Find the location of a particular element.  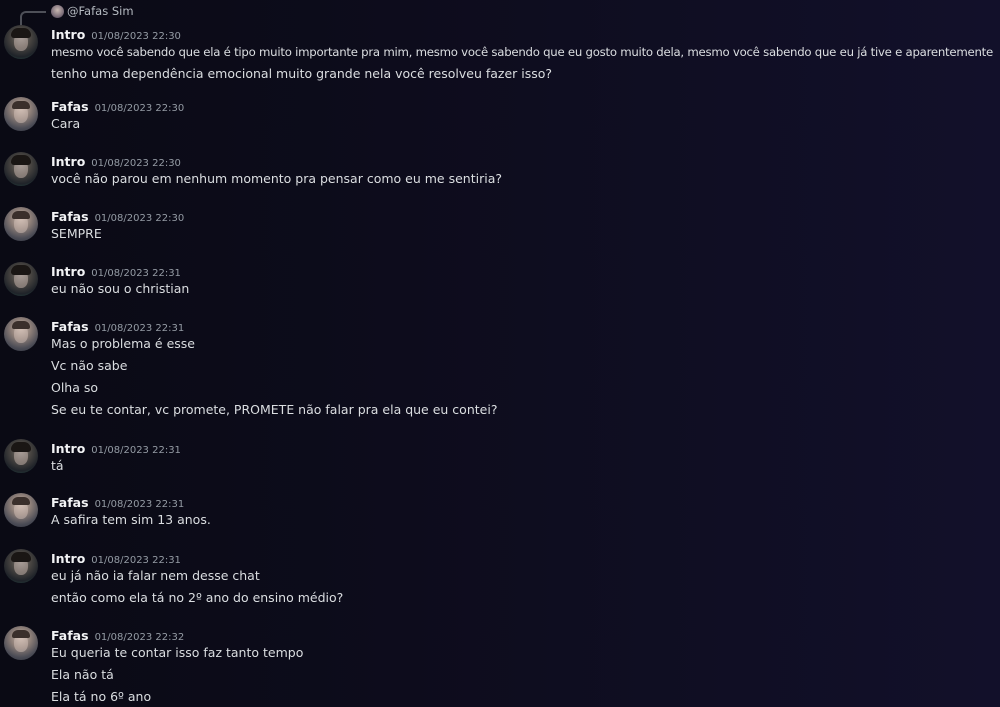

message-text: Eu queria te contar isso faz tanto tempo is located at coordinates (177, 652).